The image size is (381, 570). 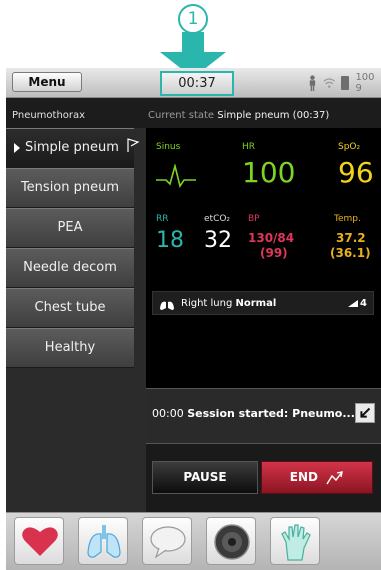 I want to click on etco2-label: etCO₂, so click(x=217, y=219).